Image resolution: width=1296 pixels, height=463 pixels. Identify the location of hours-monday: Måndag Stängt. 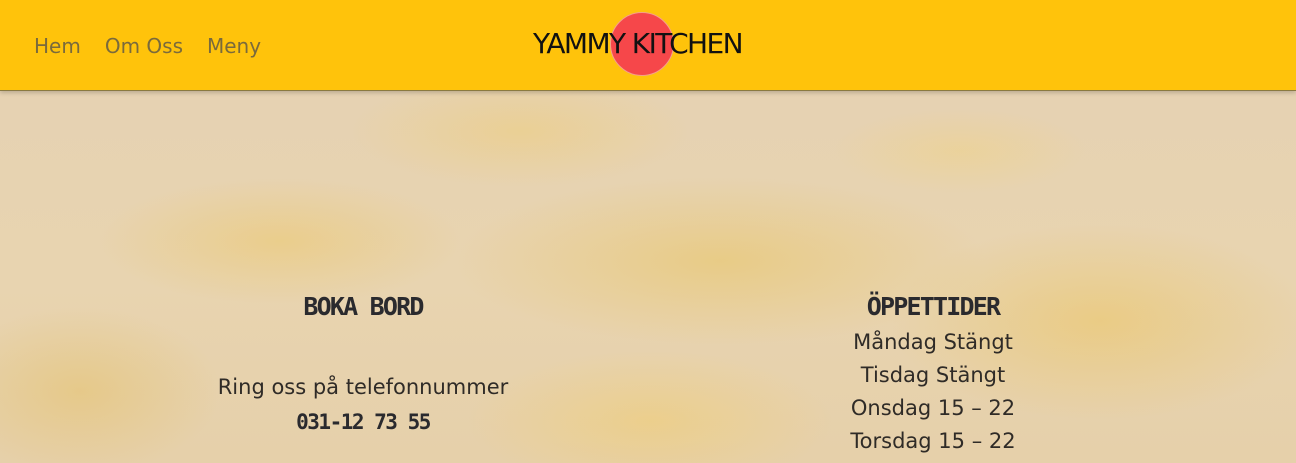
(933, 342).